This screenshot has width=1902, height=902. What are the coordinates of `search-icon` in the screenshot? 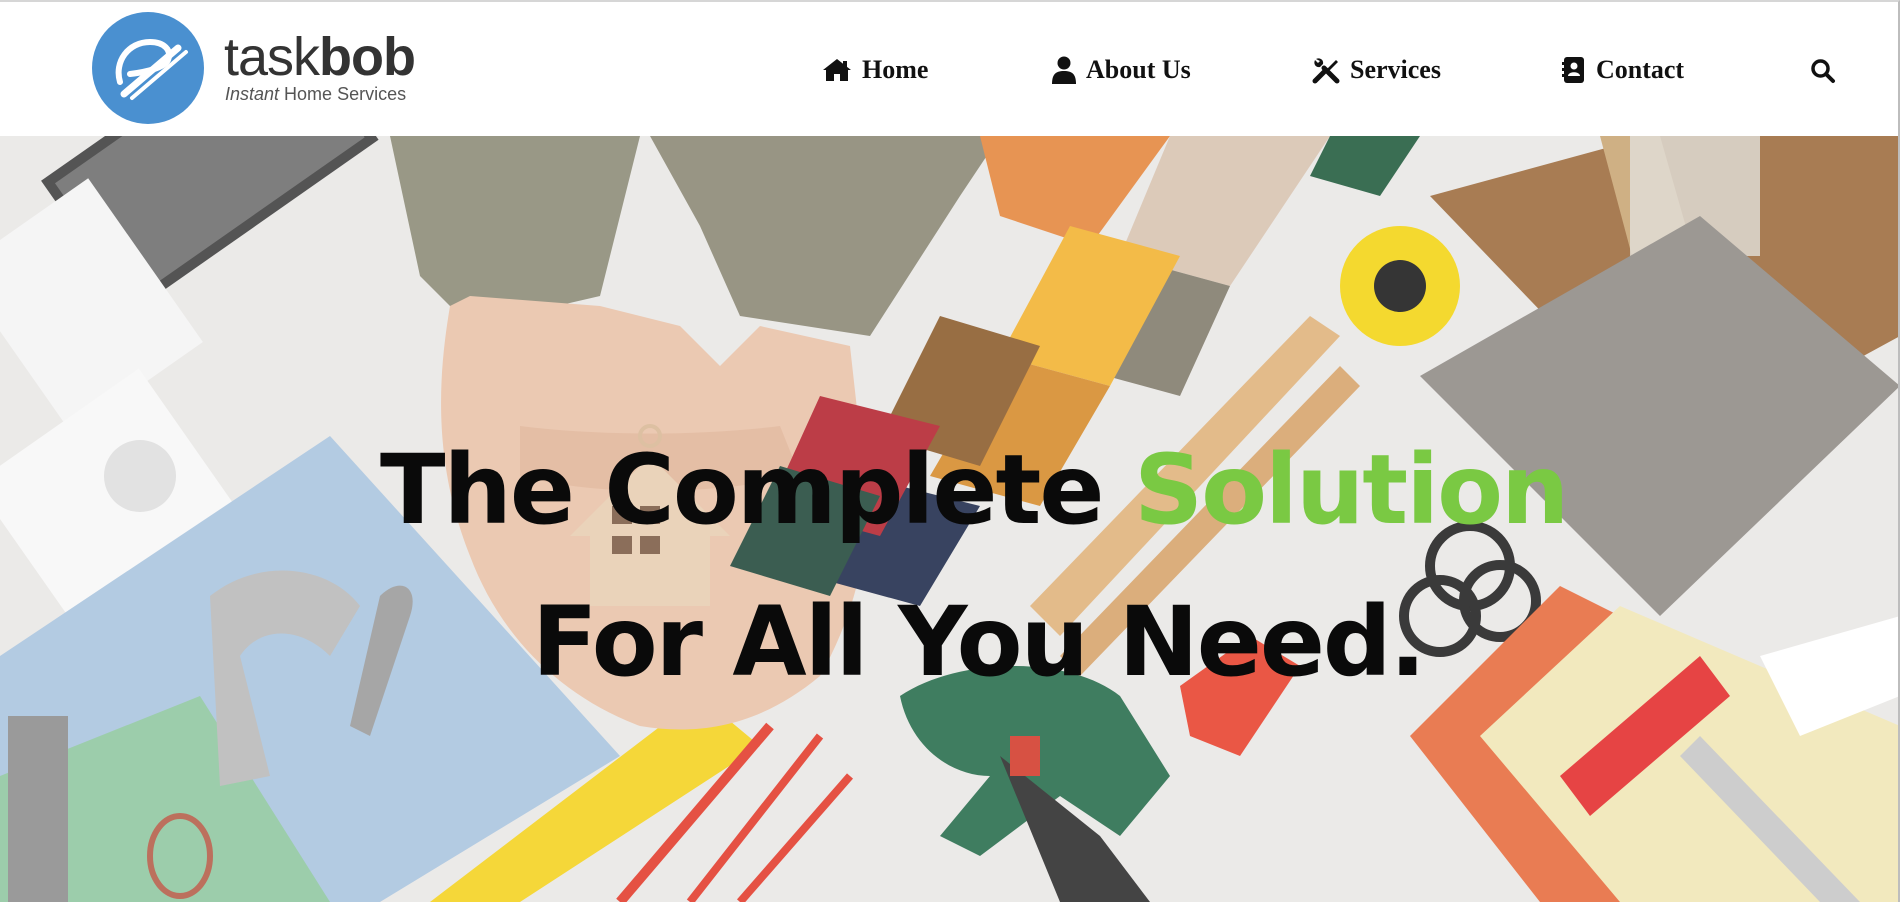 It's located at (1823, 71).